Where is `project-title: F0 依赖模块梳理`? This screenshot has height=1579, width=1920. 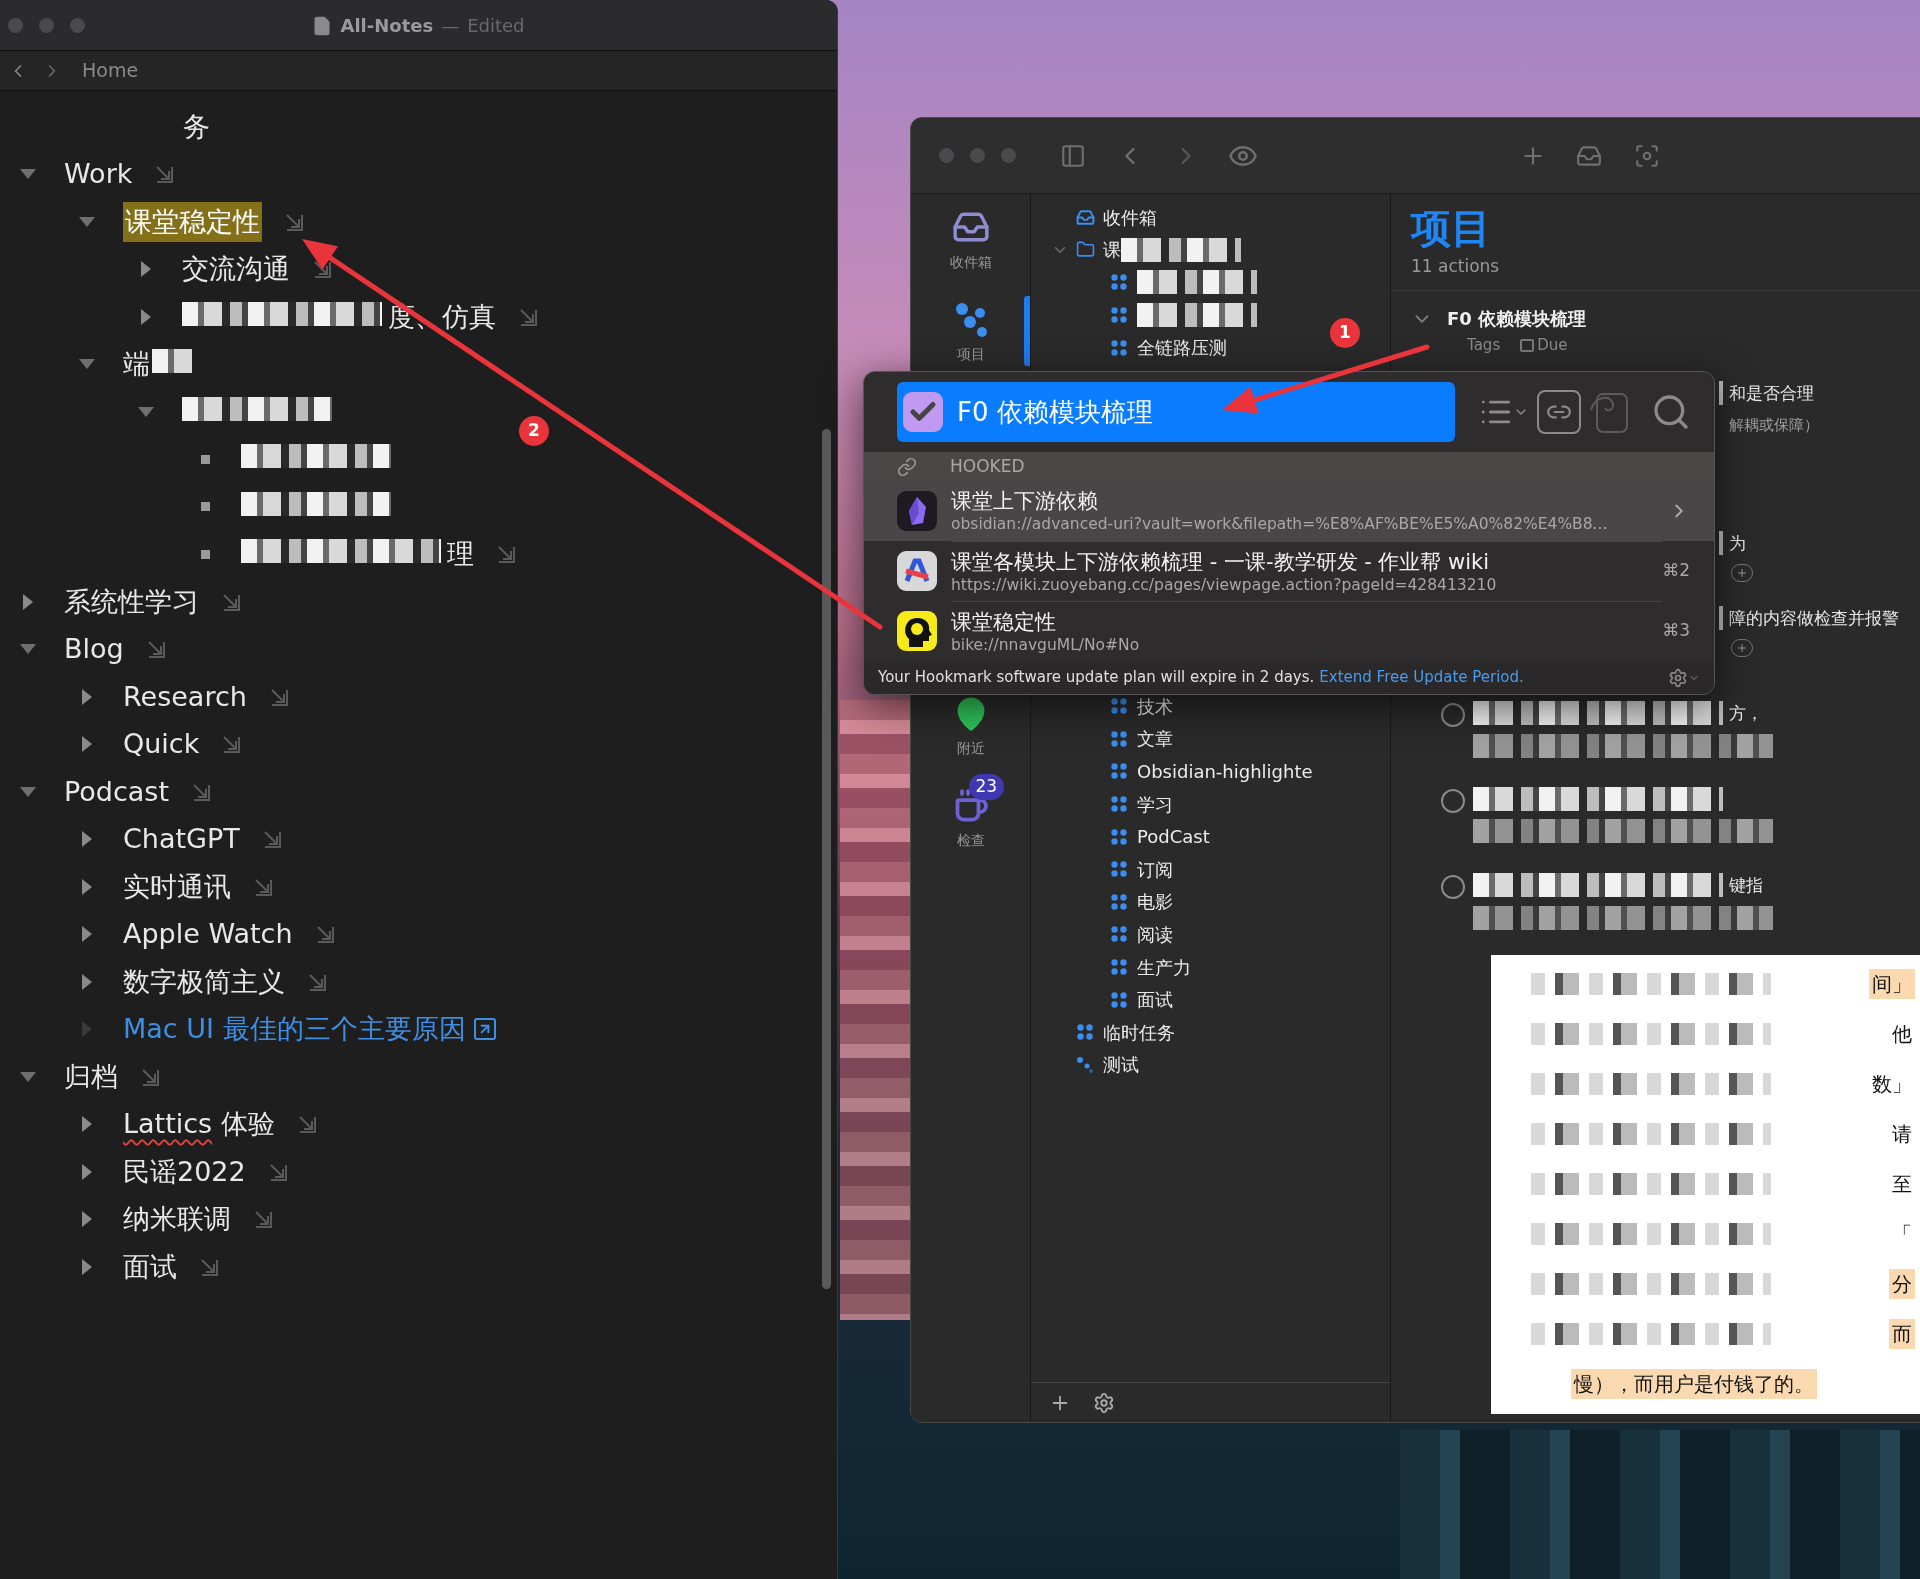
project-title: F0 依赖模块梳理 is located at coordinates (1517, 319).